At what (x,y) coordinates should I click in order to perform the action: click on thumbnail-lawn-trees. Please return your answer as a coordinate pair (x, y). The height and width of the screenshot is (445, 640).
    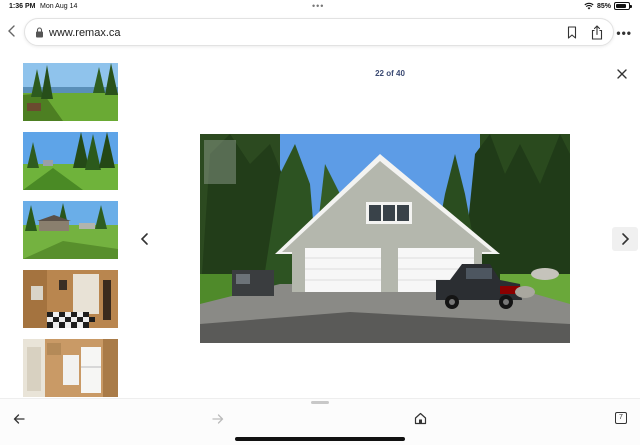
    Looking at the image, I should click on (70, 161).